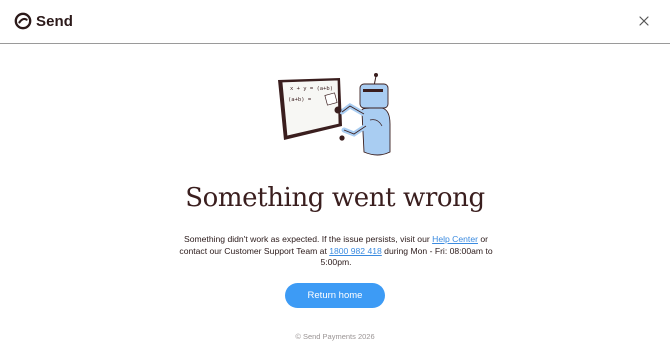  Describe the element at coordinates (455, 239) in the screenshot. I see `help-center-link: Help Center` at that location.